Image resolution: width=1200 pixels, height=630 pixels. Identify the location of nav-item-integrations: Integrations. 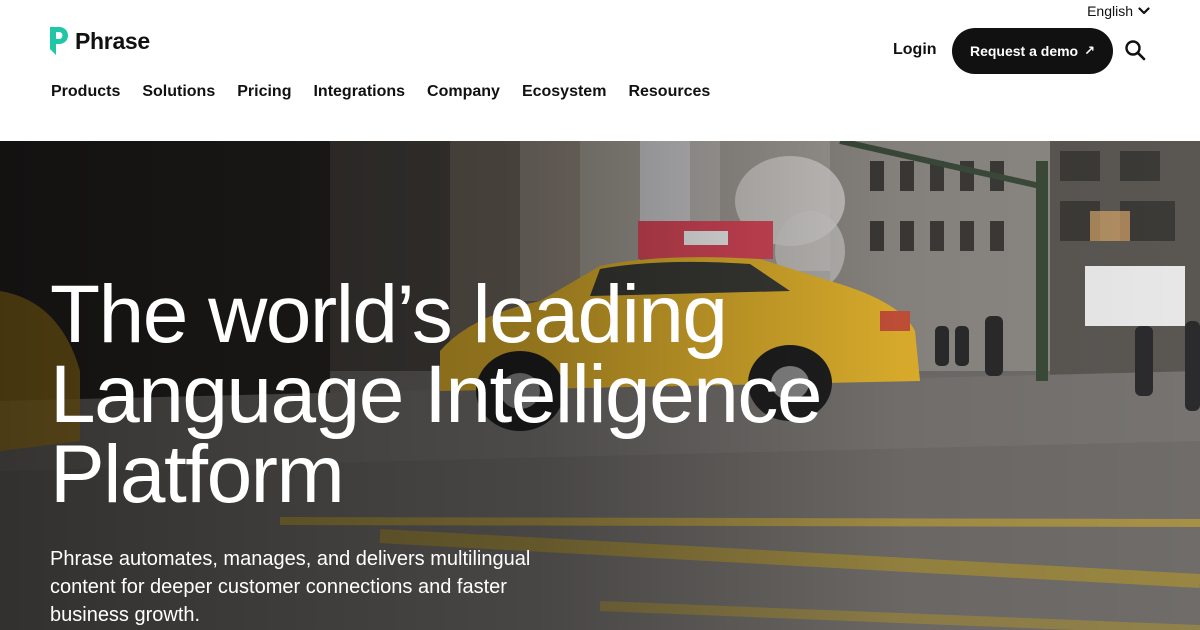
(359, 92).